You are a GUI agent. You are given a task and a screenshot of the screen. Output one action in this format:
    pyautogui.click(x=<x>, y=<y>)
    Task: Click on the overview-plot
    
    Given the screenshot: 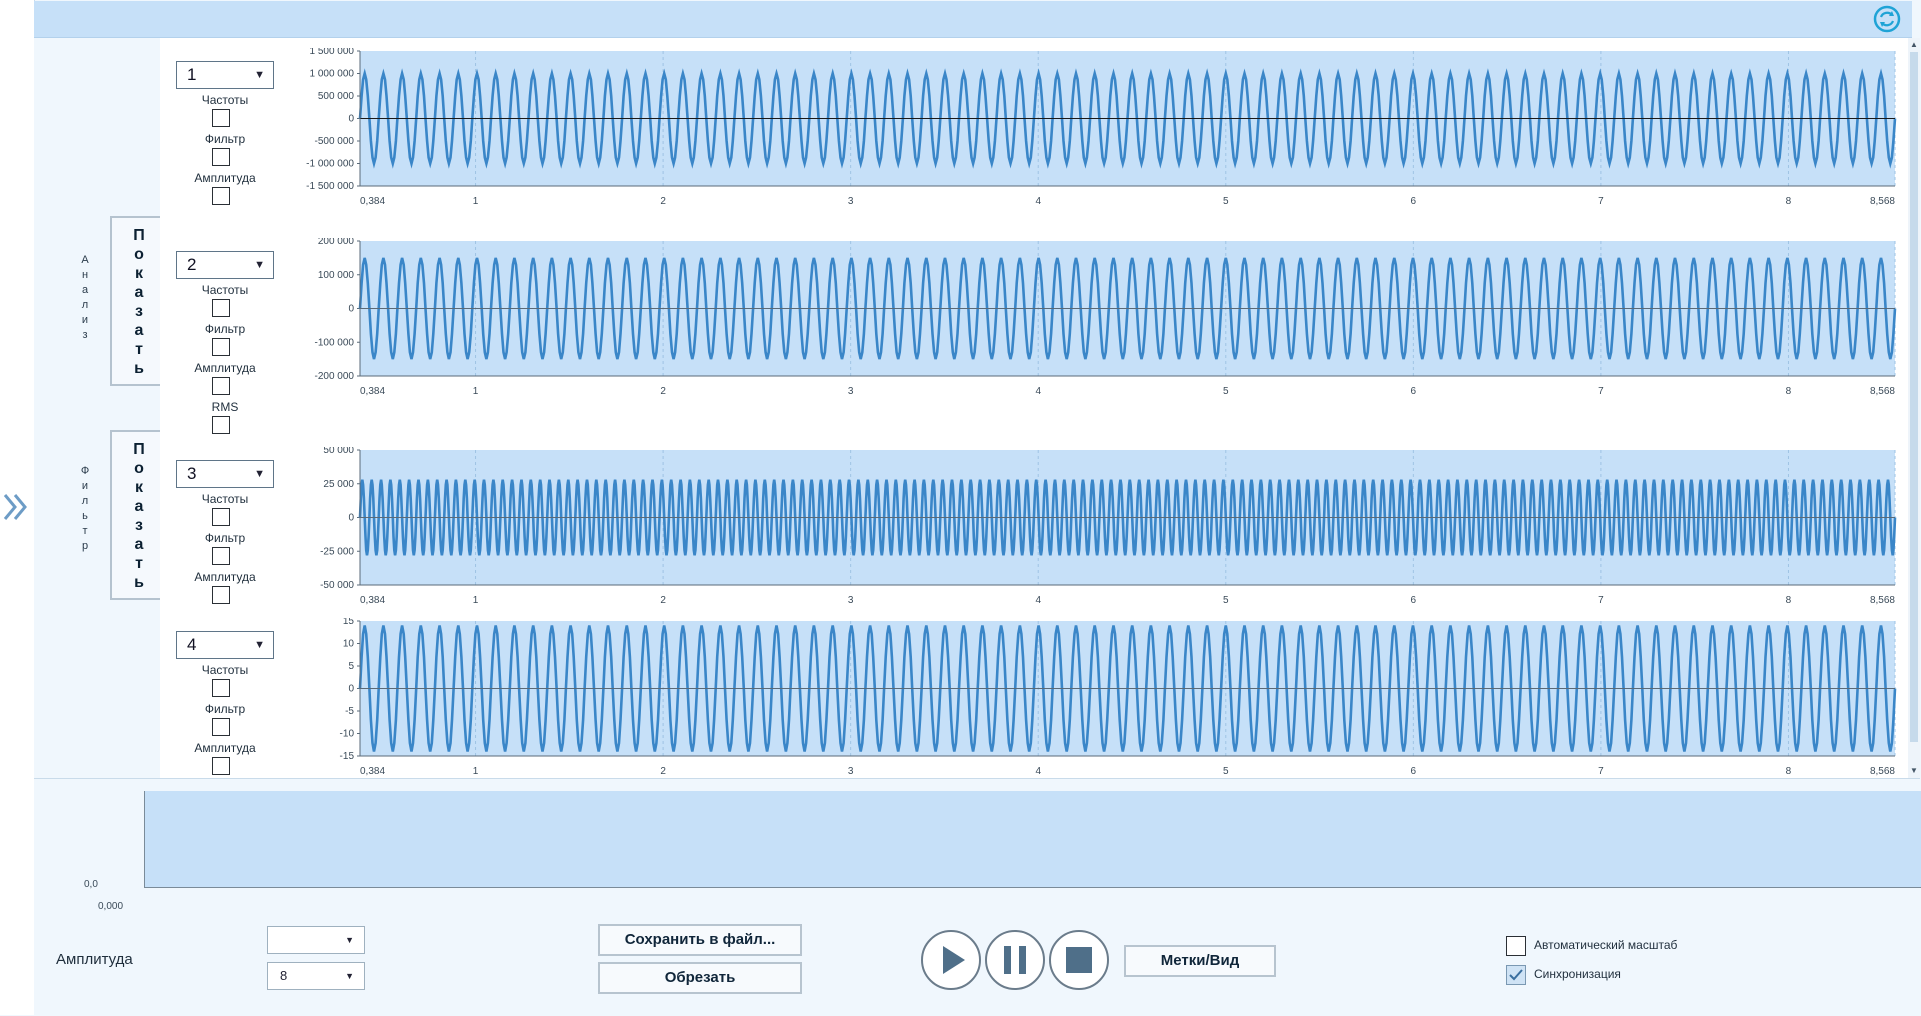 What is the action you would take?
    pyautogui.click(x=1032, y=839)
    